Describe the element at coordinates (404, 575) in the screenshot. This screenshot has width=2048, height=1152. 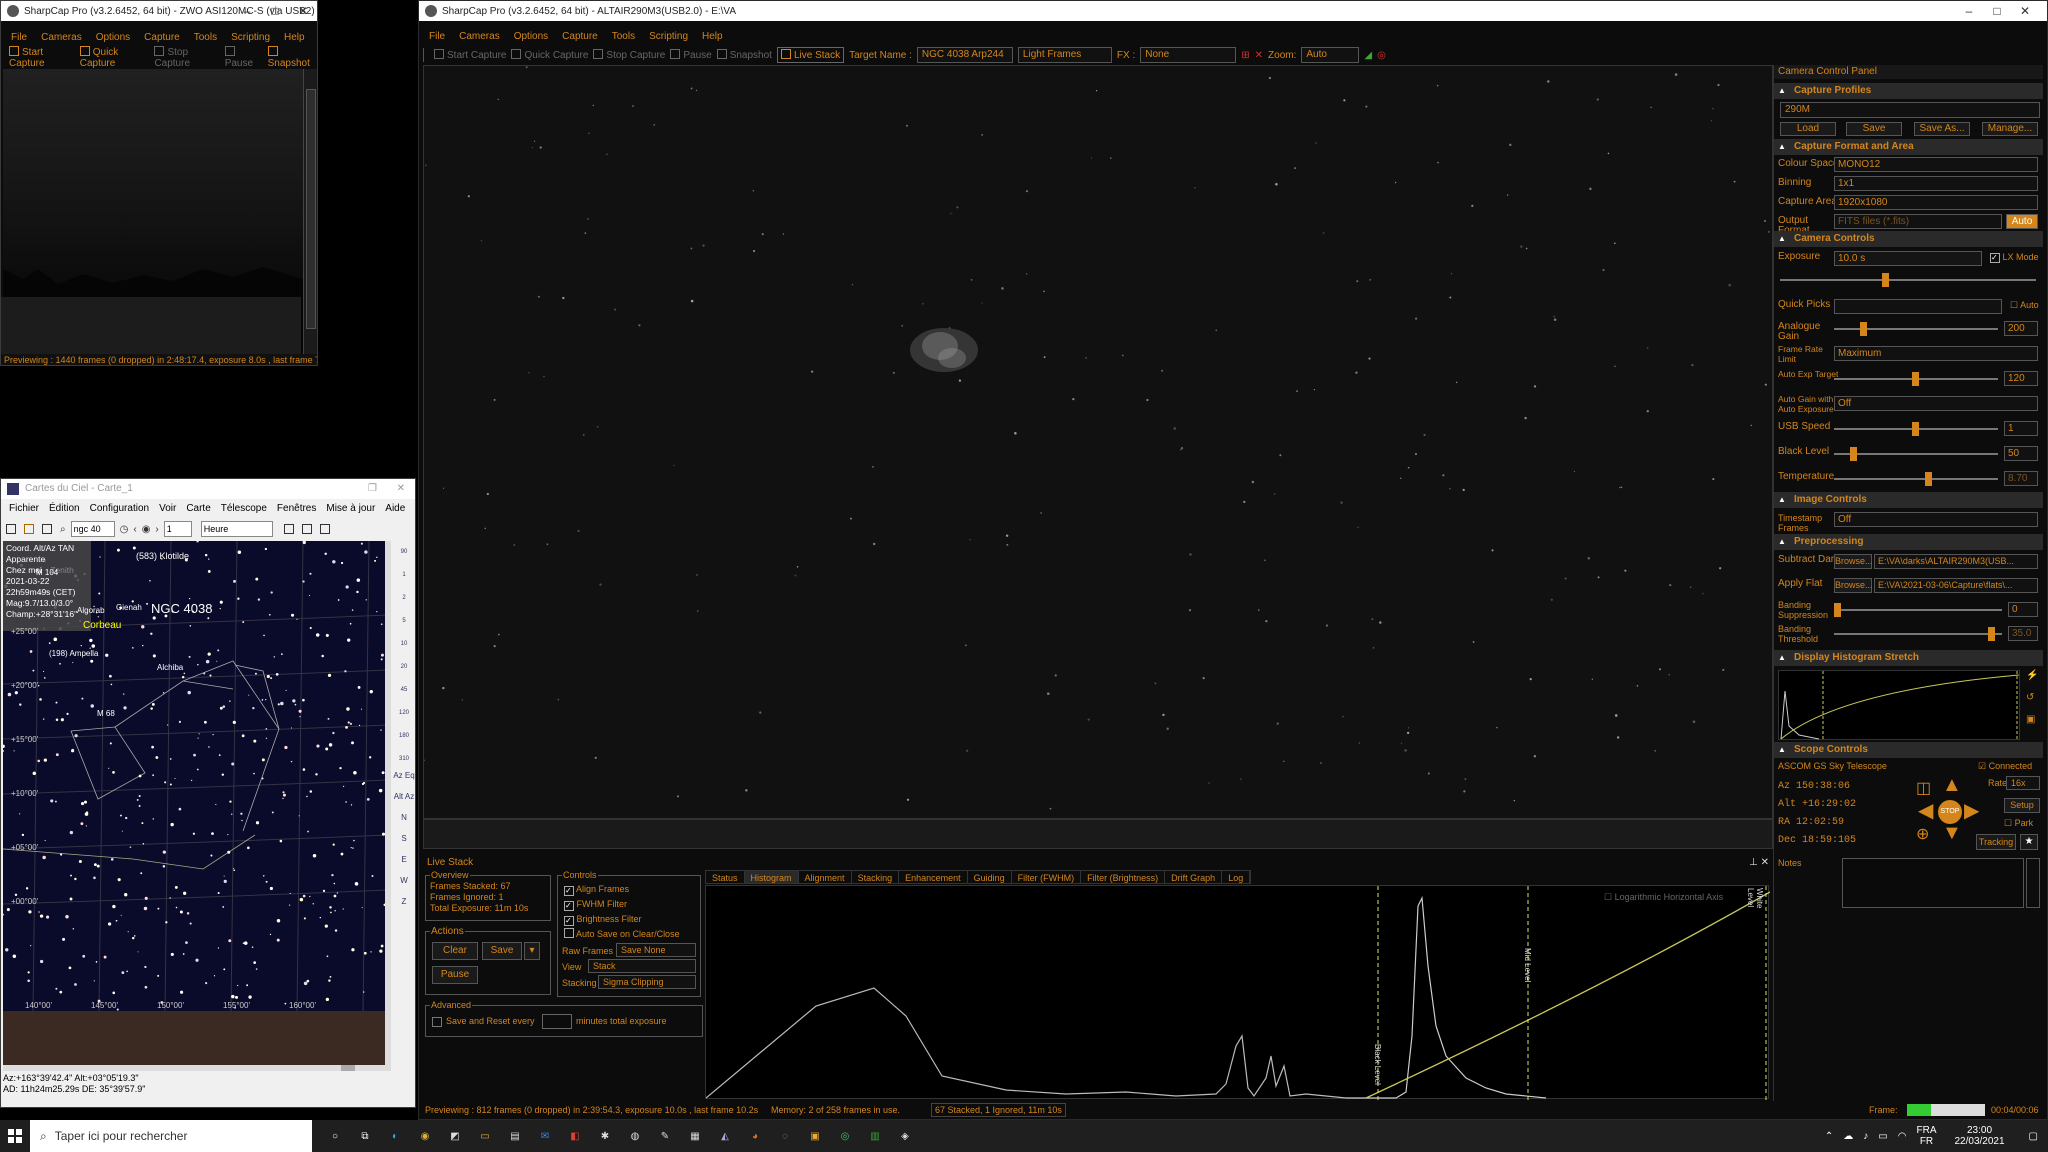
I see `scale-button: 1` at that location.